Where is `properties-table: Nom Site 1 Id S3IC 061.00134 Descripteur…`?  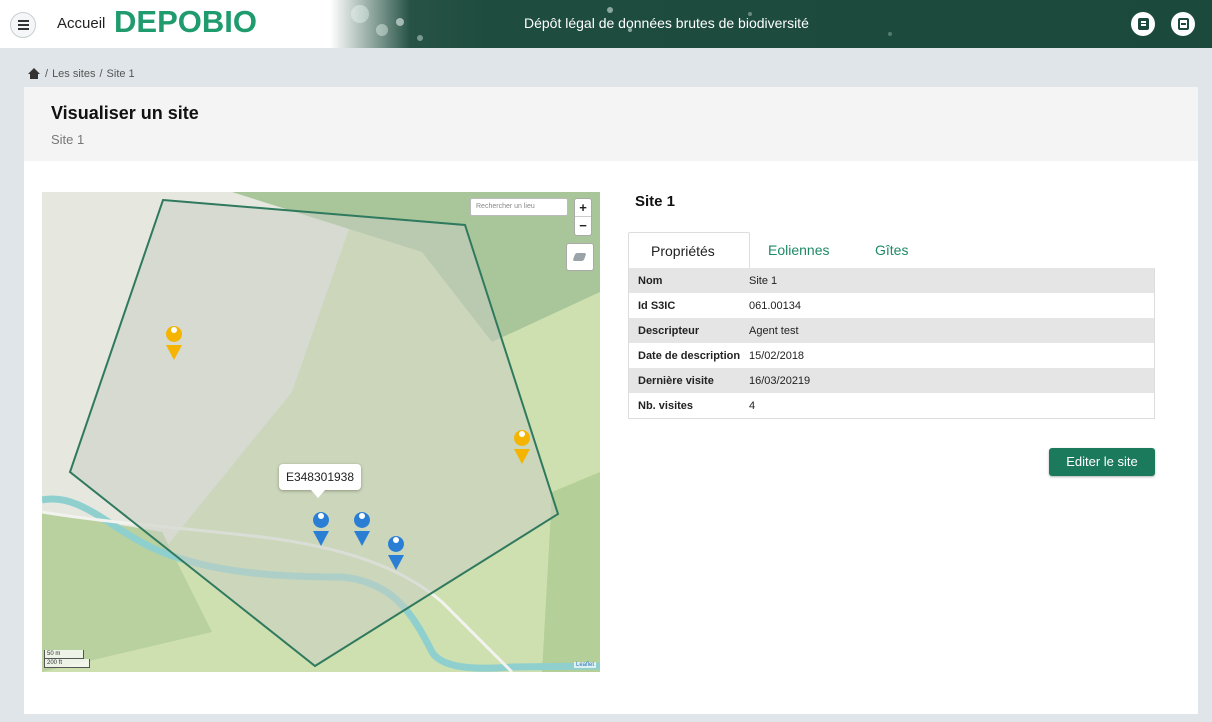 properties-table: Nom Site 1 Id S3IC 061.00134 Descripteur… is located at coordinates (891, 343).